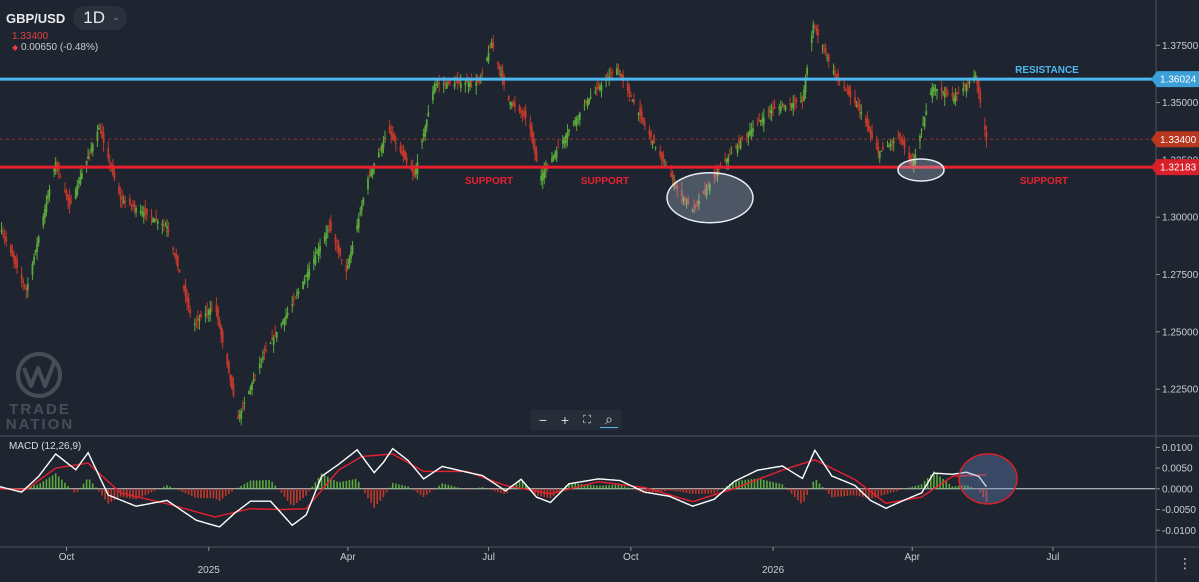  Describe the element at coordinates (587, 420) in the screenshot. I see `fit-screen-button: ⛶` at that location.